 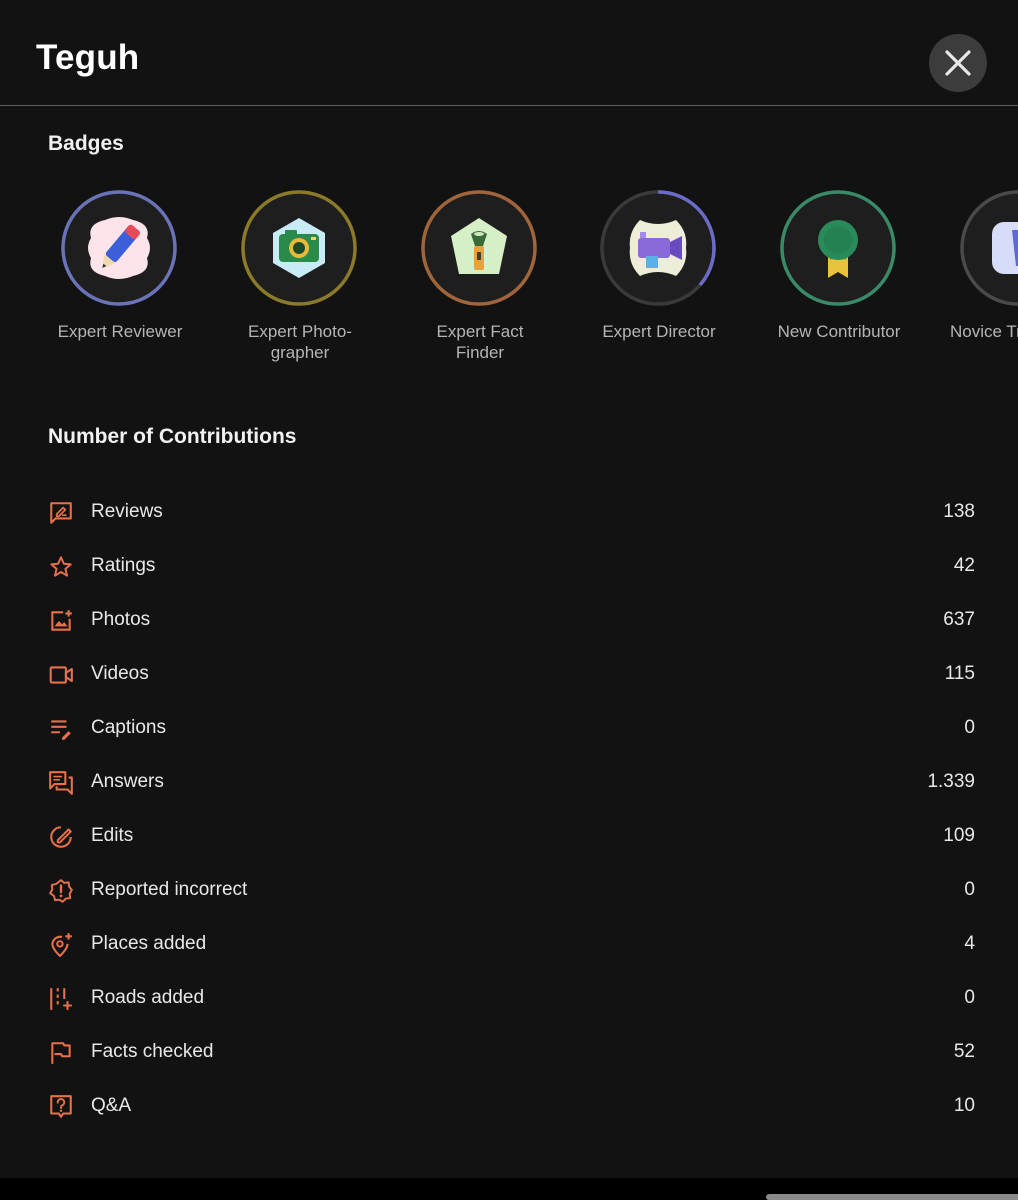 I want to click on badge-label: Expert Fact Finder, so click(x=480, y=342).